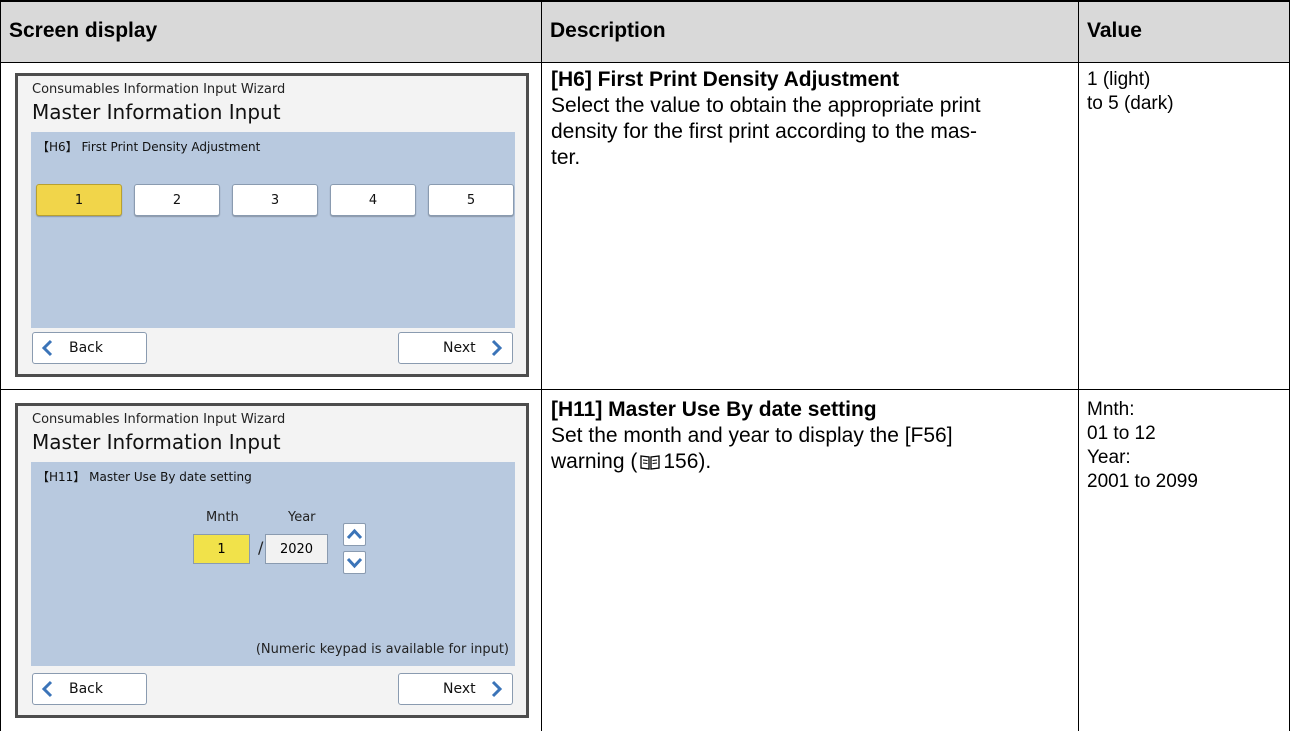 The image size is (1290, 731). Describe the element at coordinates (144, 477) in the screenshot. I see `setting-label: 【H11】 Master Use By date setting` at that location.